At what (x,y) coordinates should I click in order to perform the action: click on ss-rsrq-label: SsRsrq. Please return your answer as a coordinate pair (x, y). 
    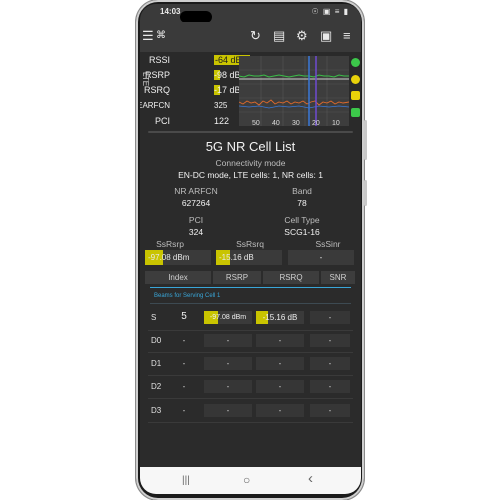
    Looking at the image, I should click on (250, 244).